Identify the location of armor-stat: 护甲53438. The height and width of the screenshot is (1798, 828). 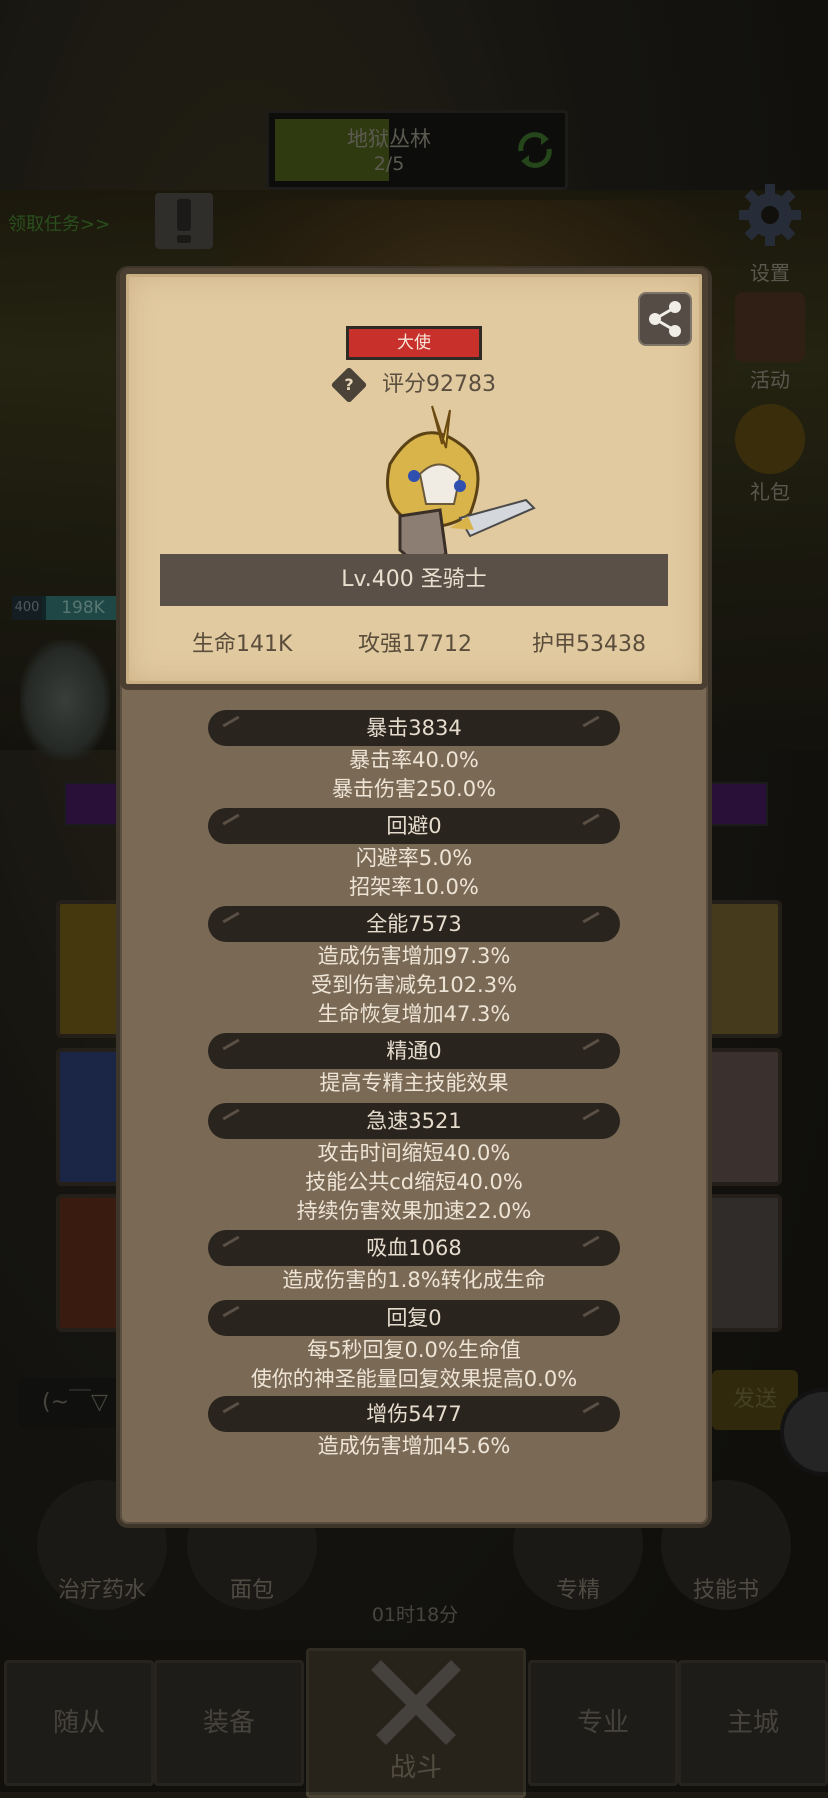
(589, 644).